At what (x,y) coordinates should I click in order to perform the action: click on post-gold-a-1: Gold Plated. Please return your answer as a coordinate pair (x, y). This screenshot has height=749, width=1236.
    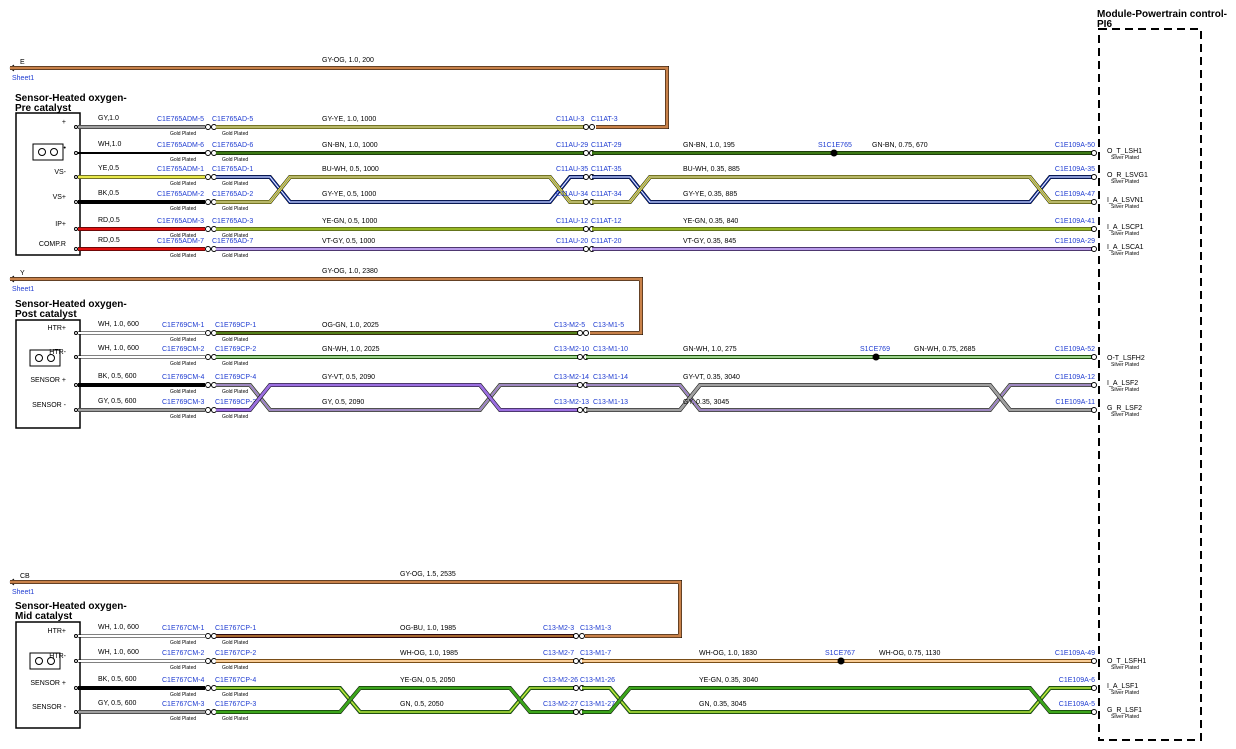
    Looking at the image, I should click on (183, 364).